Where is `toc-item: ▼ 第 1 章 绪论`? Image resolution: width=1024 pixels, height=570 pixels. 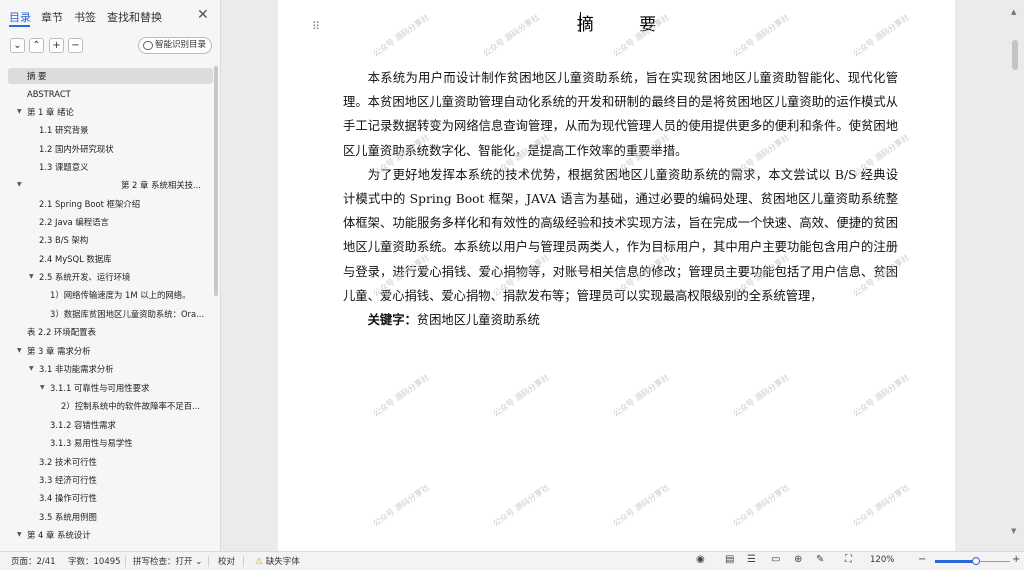
toc-item: ▼ 第 1 章 绪论 is located at coordinates (110, 112).